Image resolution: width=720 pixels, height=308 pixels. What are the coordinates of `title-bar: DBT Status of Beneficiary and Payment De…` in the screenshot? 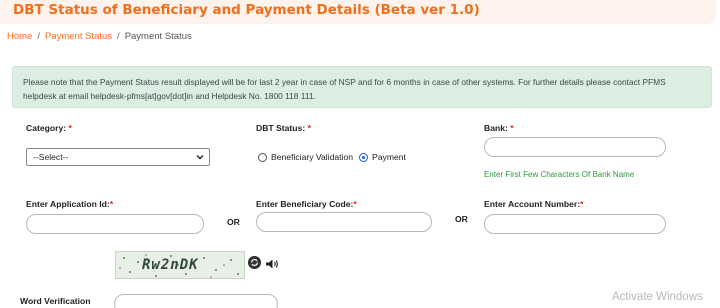 It's located at (358, 12).